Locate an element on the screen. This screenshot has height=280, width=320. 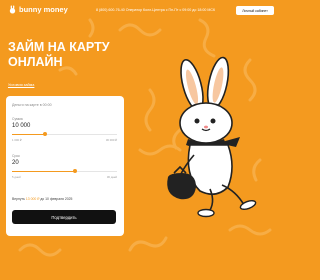
page-title: ЗАЙМ НА КАРТУ ОНЛАЙН is located at coordinates (59, 54).